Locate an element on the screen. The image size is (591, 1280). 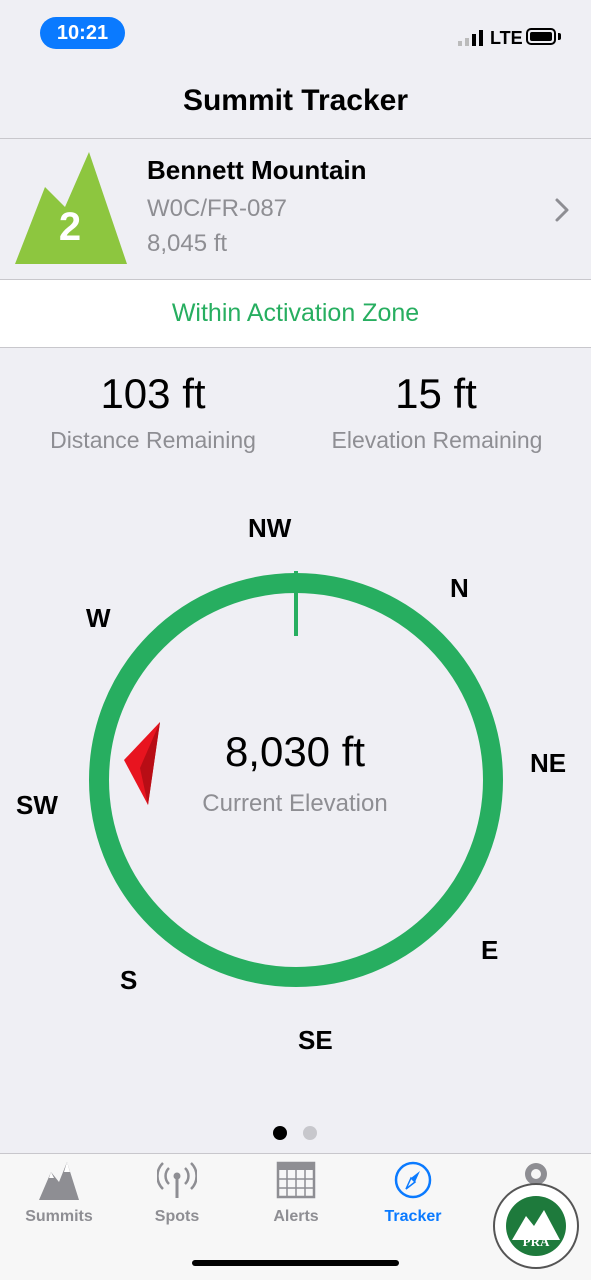
summit-reference: W0C/FR-087 is located at coordinates (217, 208).